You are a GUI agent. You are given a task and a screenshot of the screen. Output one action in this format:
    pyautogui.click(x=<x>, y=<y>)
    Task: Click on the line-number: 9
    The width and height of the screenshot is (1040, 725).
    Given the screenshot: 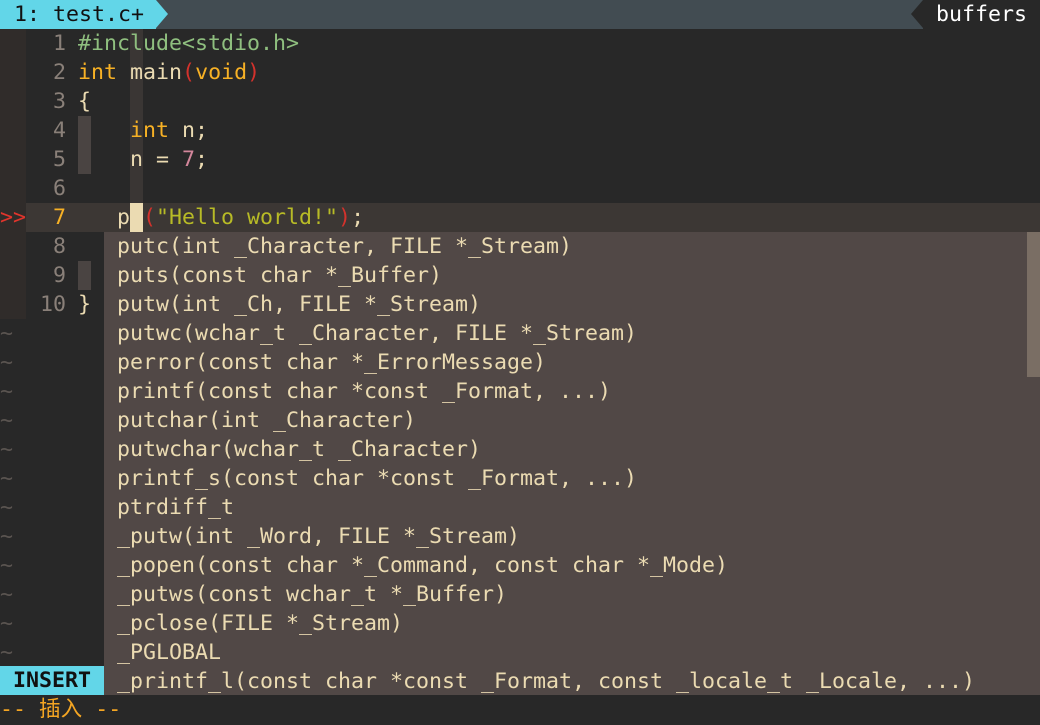 What is the action you would take?
    pyautogui.click(x=59, y=275)
    